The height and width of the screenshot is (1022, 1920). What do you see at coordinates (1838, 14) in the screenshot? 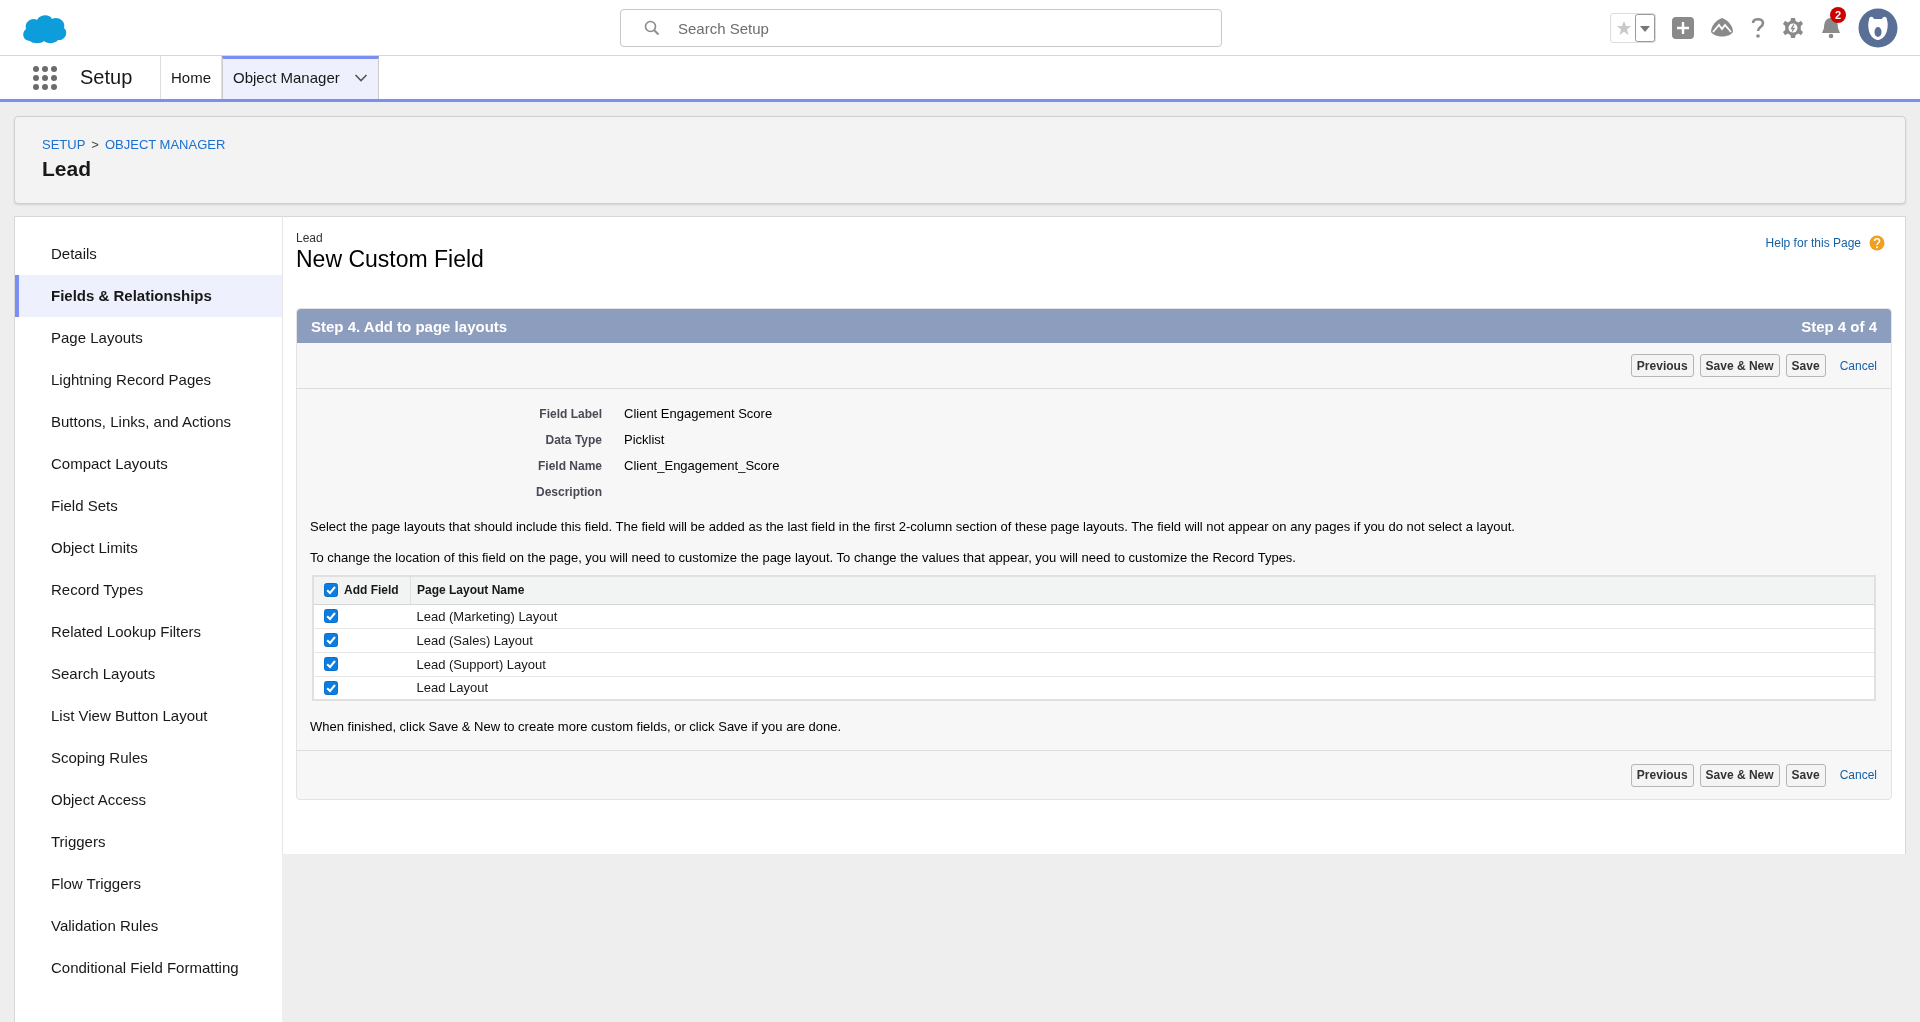
I see `notification-badge: 2` at bounding box center [1838, 14].